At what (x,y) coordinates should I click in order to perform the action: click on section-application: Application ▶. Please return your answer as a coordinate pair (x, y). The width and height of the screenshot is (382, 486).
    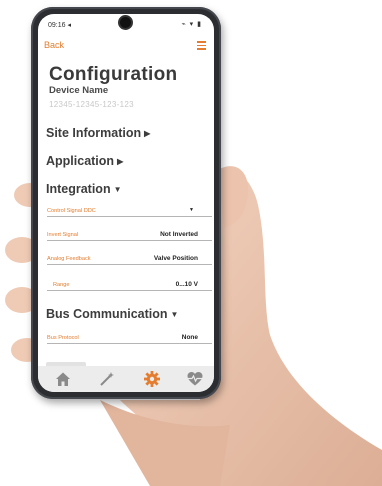
    Looking at the image, I should click on (84, 161).